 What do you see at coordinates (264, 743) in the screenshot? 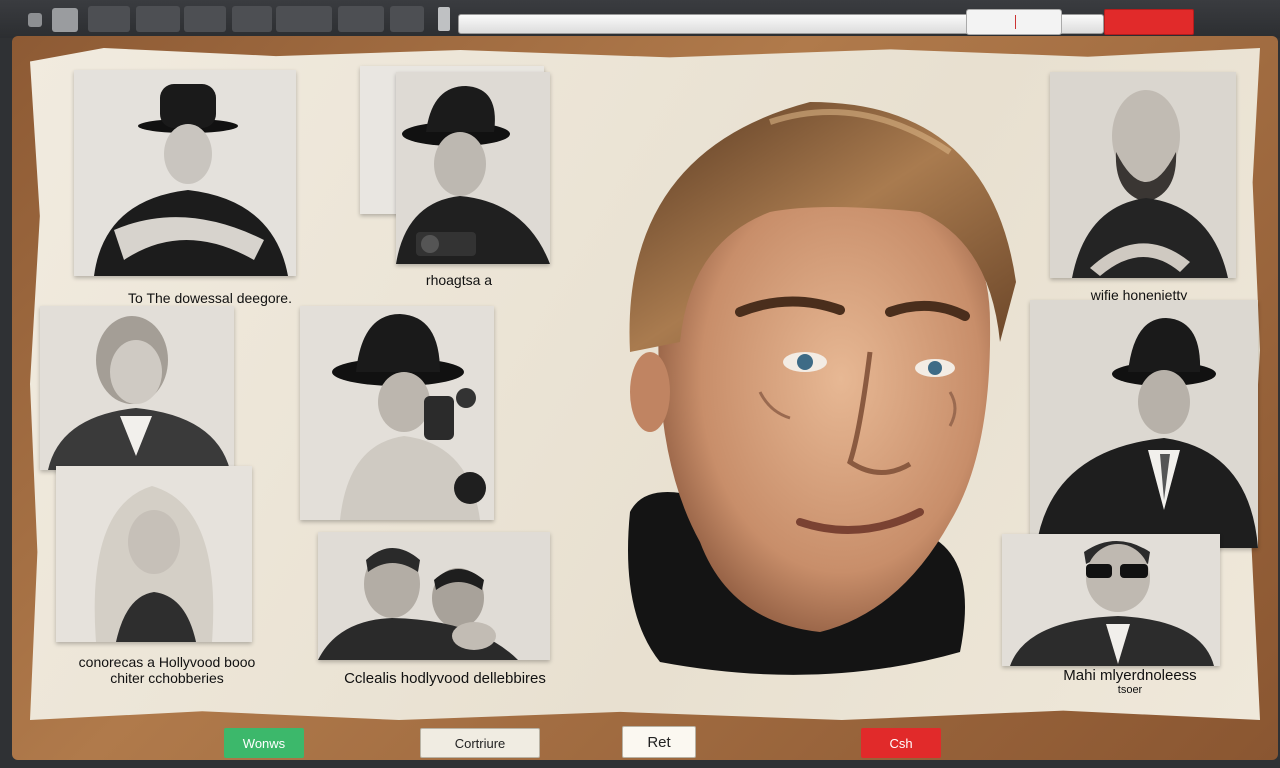
I see `green-button: Wonws` at bounding box center [264, 743].